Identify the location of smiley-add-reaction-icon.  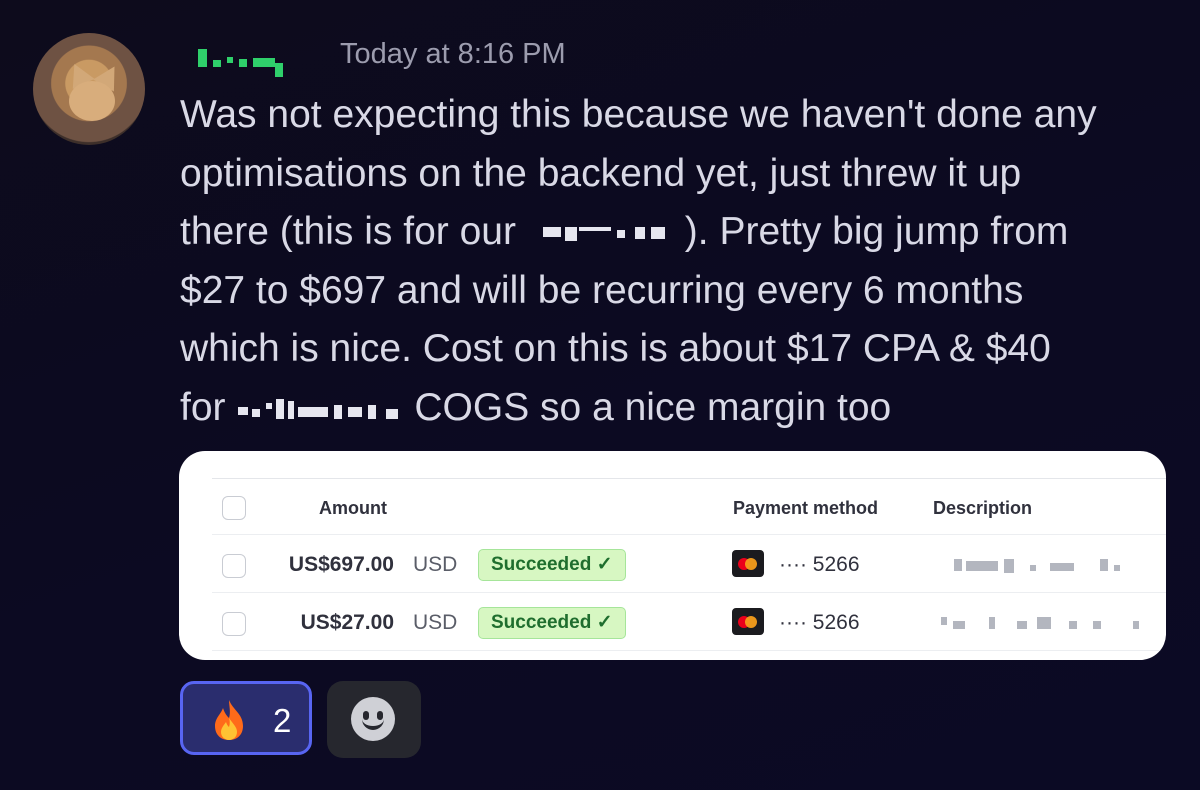
(373, 719).